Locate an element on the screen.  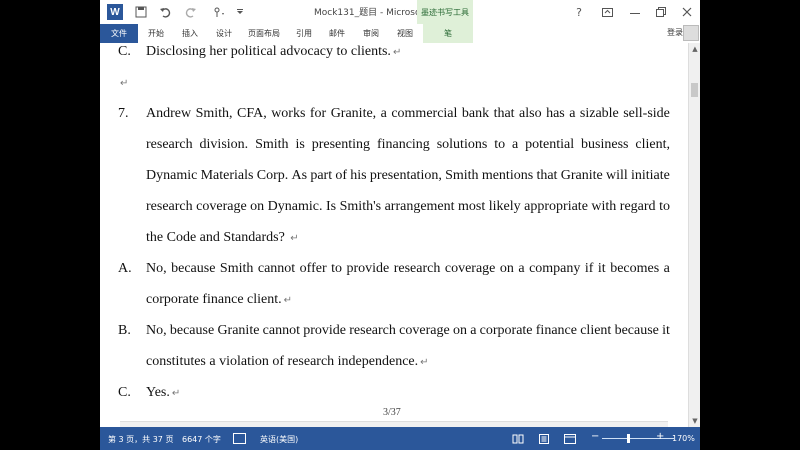
undo-icon is located at coordinates (165, 12).